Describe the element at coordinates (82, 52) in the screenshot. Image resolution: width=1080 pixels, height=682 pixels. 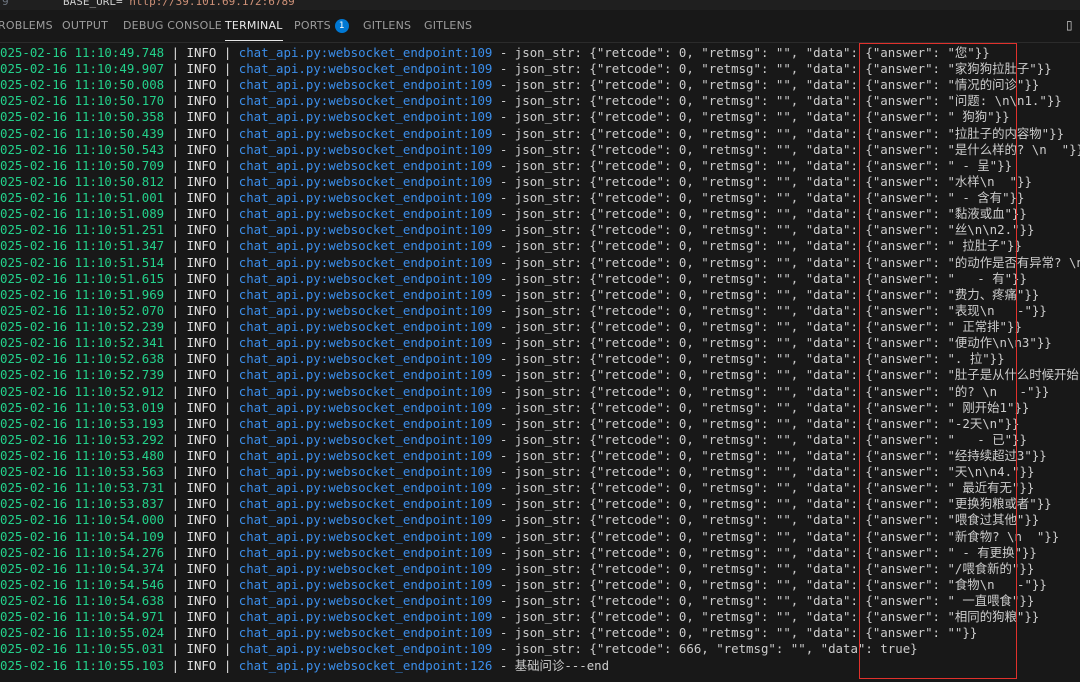
I see `log-timestamp: 025-02-16 11:10:49.748` at that location.